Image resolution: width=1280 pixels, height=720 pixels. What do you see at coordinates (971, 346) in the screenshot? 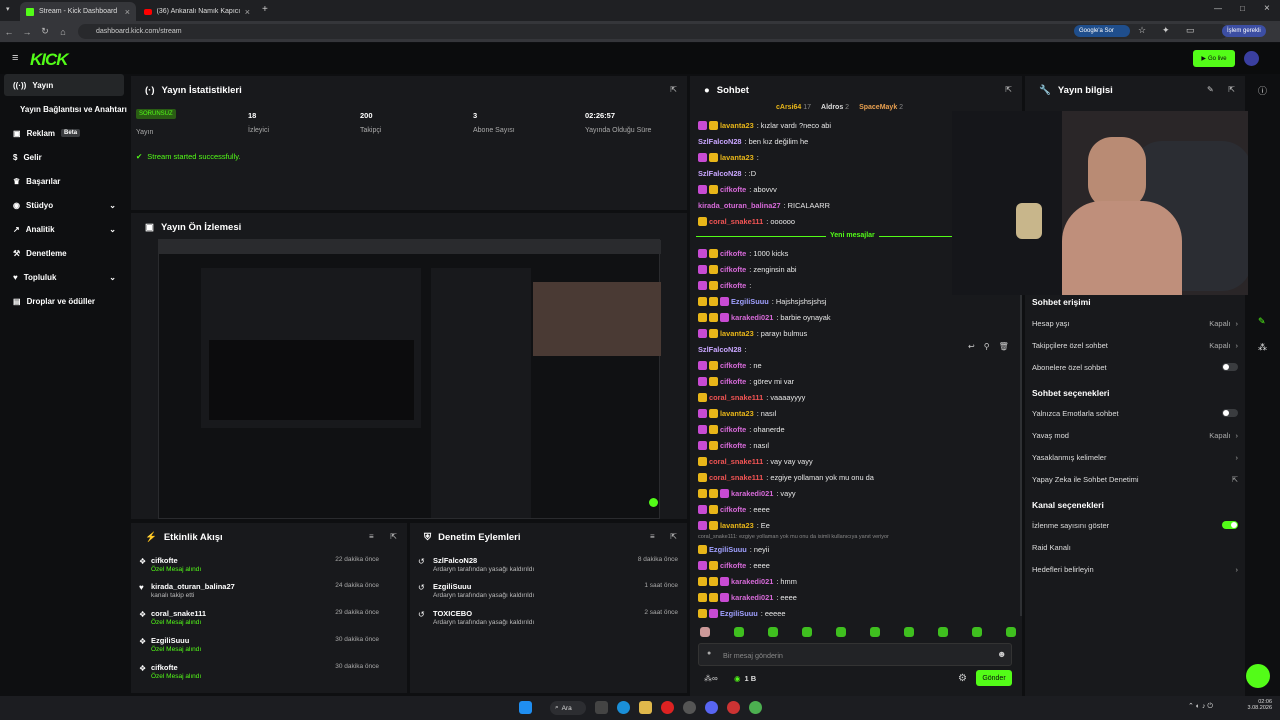
I see `reply-icon: ↩` at bounding box center [971, 346].